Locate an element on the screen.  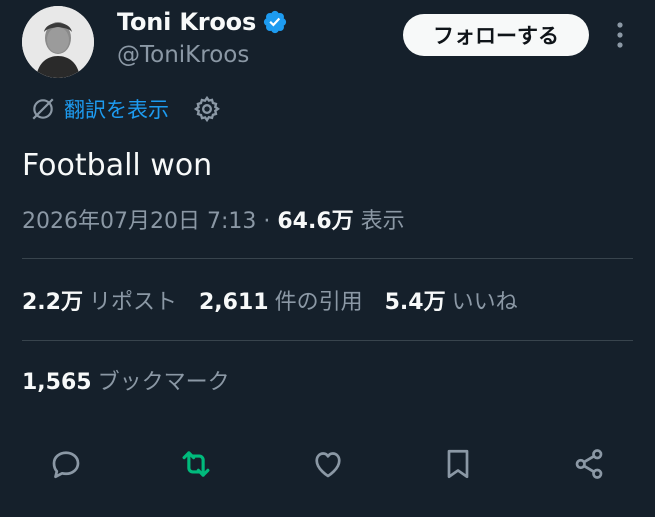
reply-button is located at coordinates (66, 464).